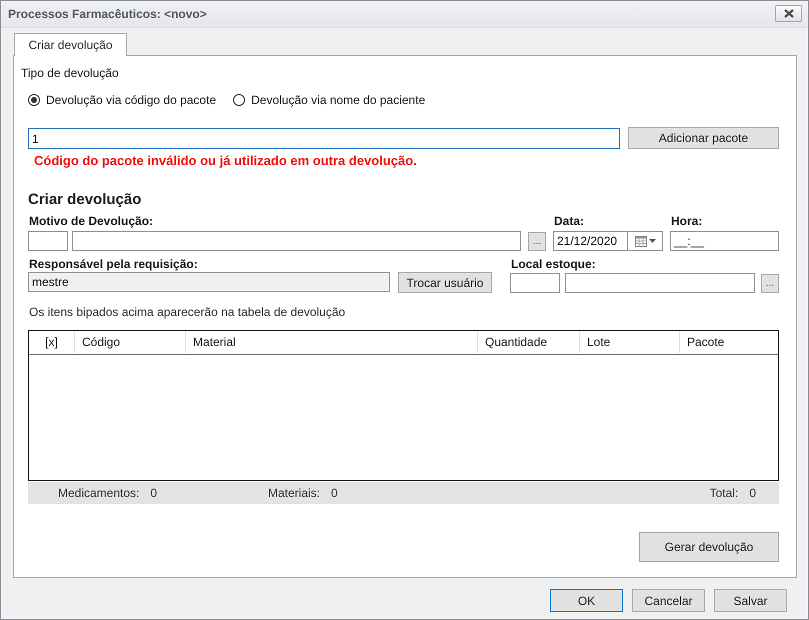 This screenshot has width=809, height=620. I want to click on add-package-button: Adicionar pacote, so click(703, 138).